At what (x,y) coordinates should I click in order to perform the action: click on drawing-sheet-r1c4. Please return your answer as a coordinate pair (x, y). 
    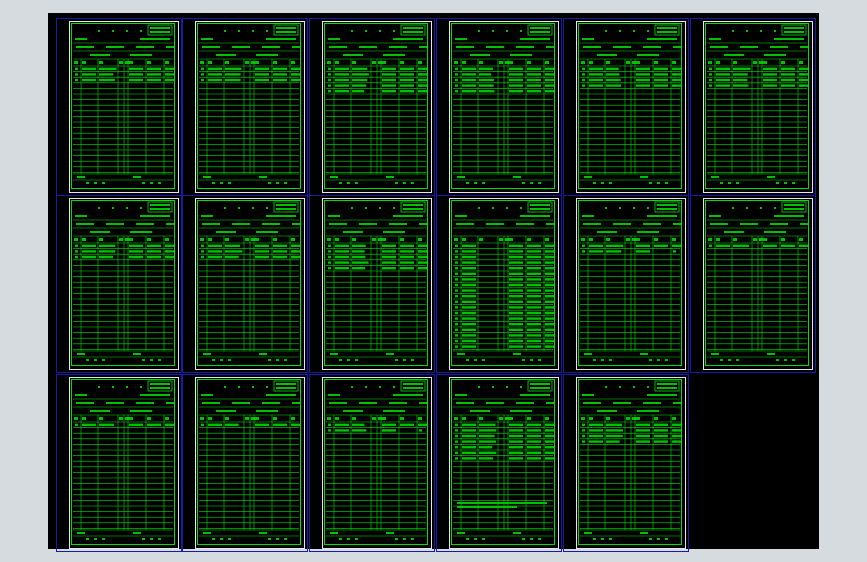
    Looking at the image, I should click on (499, 107).